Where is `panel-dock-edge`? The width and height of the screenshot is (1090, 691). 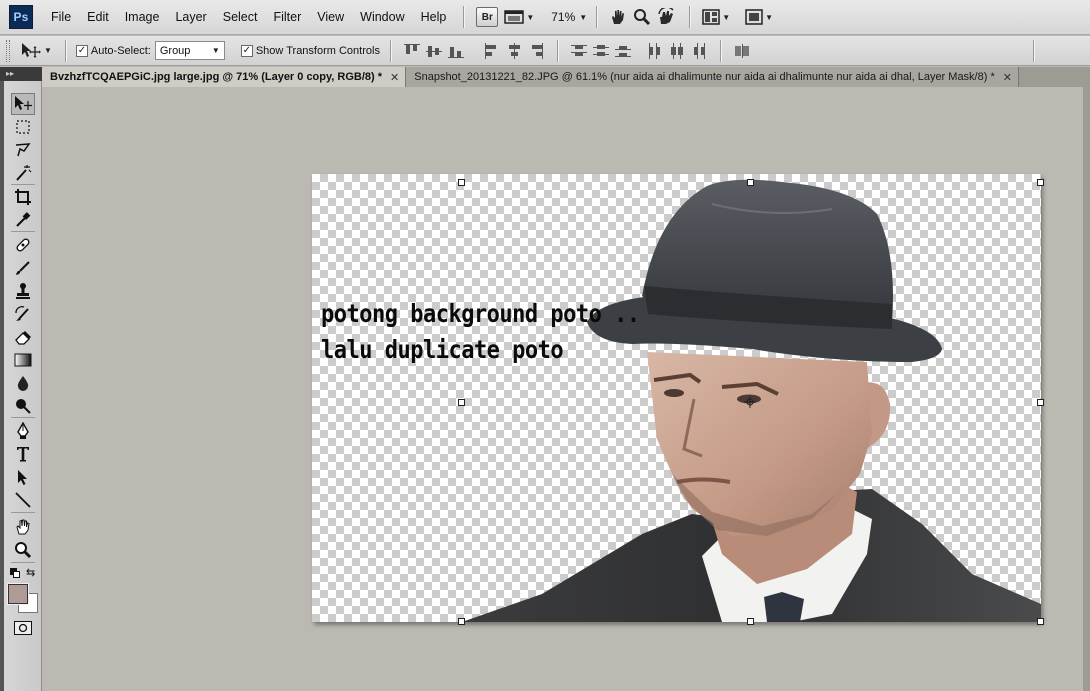 panel-dock-edge is located at coordinates (1086, 389).